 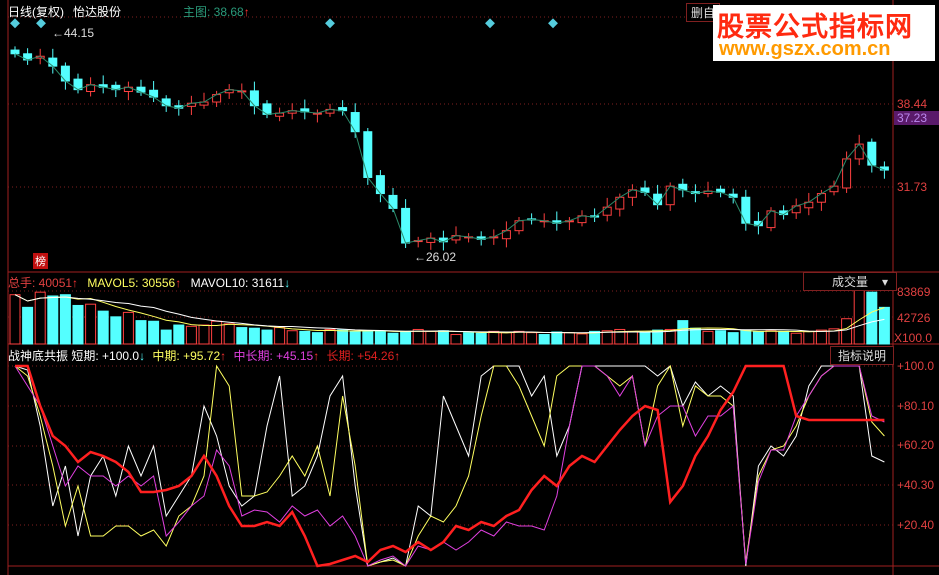 What do you see at coordinates (273, 356) in the screenshot?
I see `mid-long-term-value: 中长期: +45.15` at bounding box center [273, 356].